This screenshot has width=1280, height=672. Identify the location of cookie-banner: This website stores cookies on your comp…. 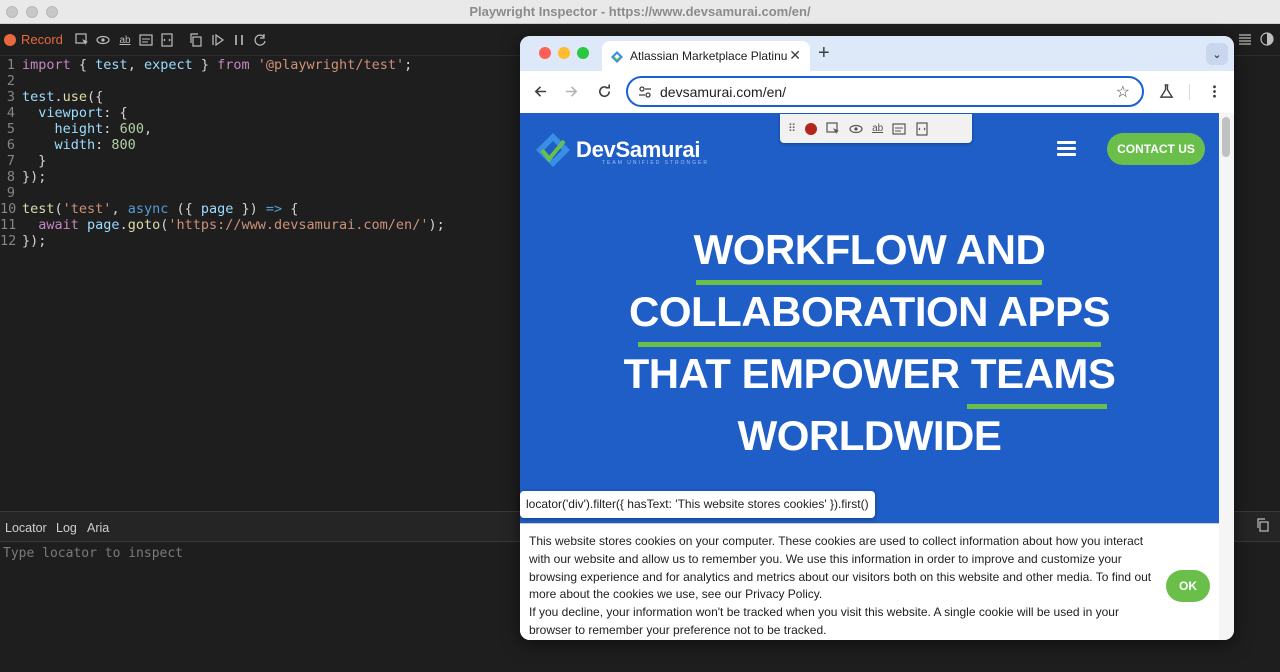
(869, 581).